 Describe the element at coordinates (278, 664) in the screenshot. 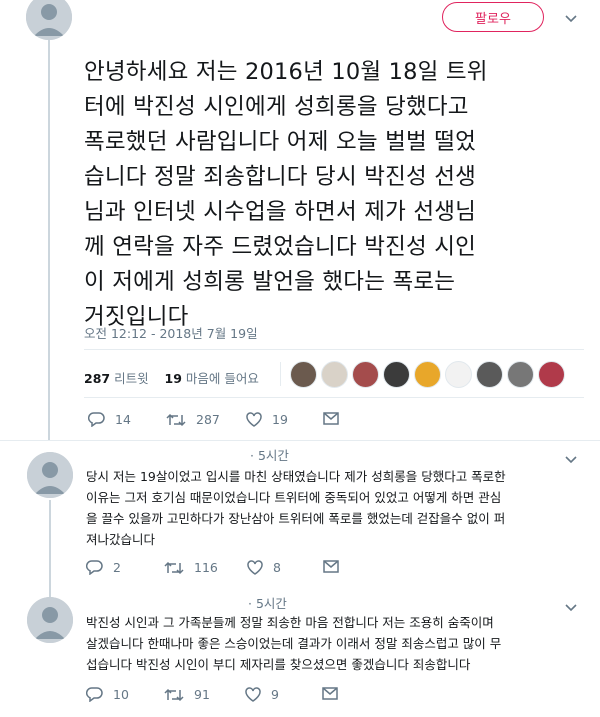

I see `reply-line: 섭습니다 박진성 시인이 부디 제자리를 찾으셨으면 좋겠습니다 죄송합니다` at that location.